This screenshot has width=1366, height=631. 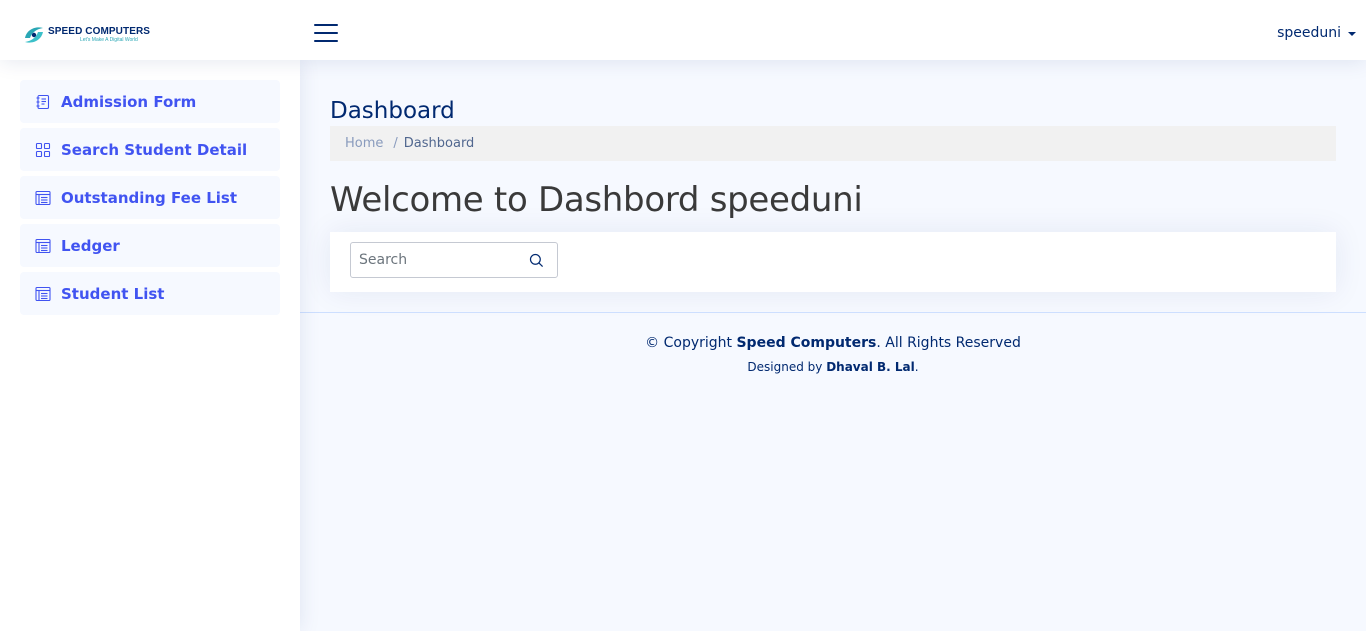 I want to click on page-title: Dashboard, so click(x=392, y=111).